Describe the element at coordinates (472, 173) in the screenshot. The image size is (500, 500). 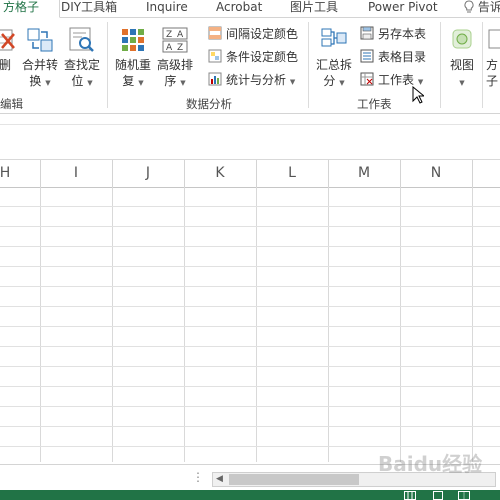
I see `column-divider` at that location.